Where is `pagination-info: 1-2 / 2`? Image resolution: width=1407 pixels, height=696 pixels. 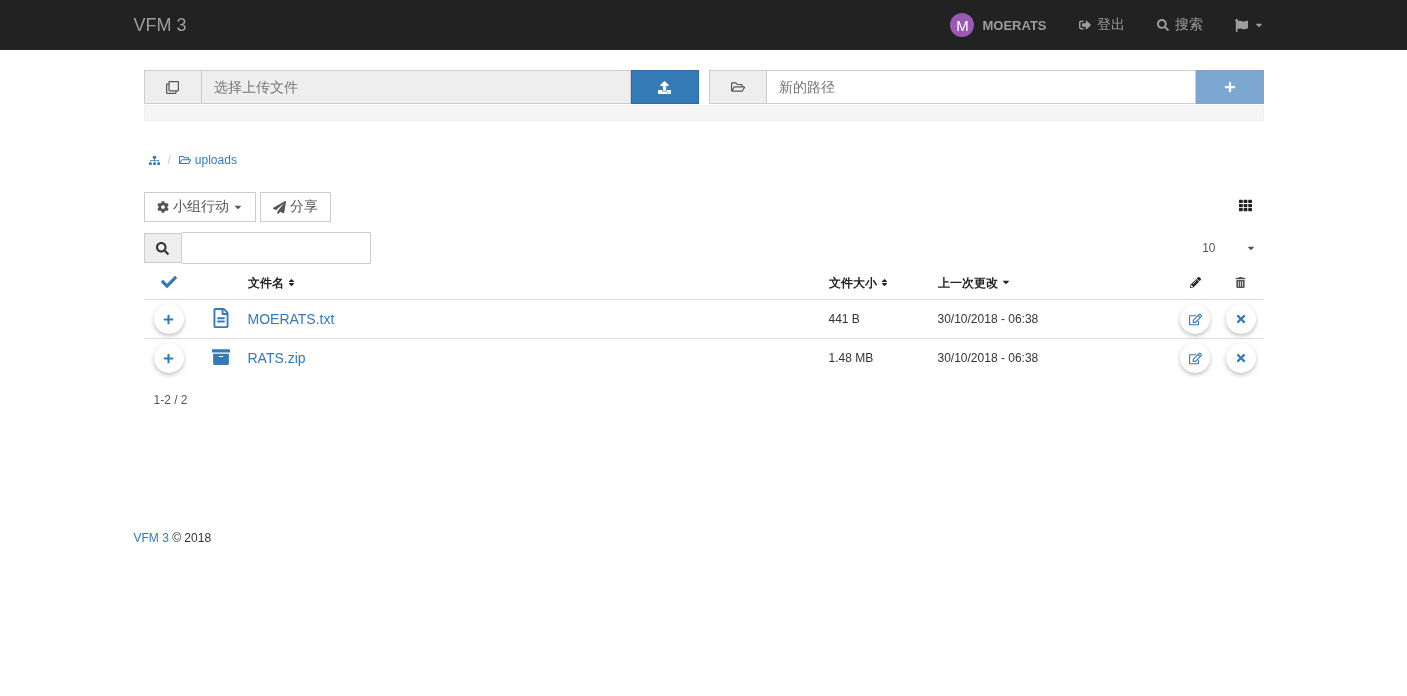 pagination-info: 1-2 / 2 is located at coordinates (170, 400).